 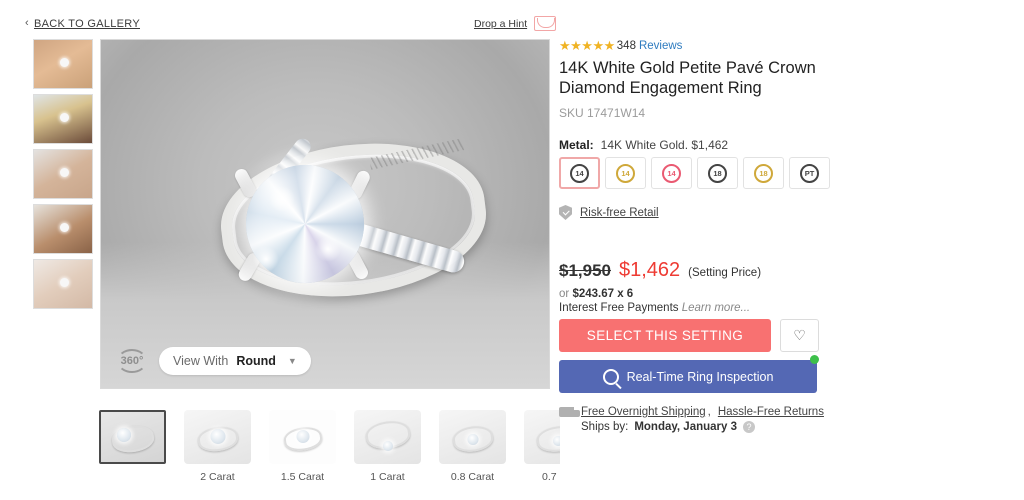 I want to click on chevron-down-icon: ▼, so click(x=292, y=361).